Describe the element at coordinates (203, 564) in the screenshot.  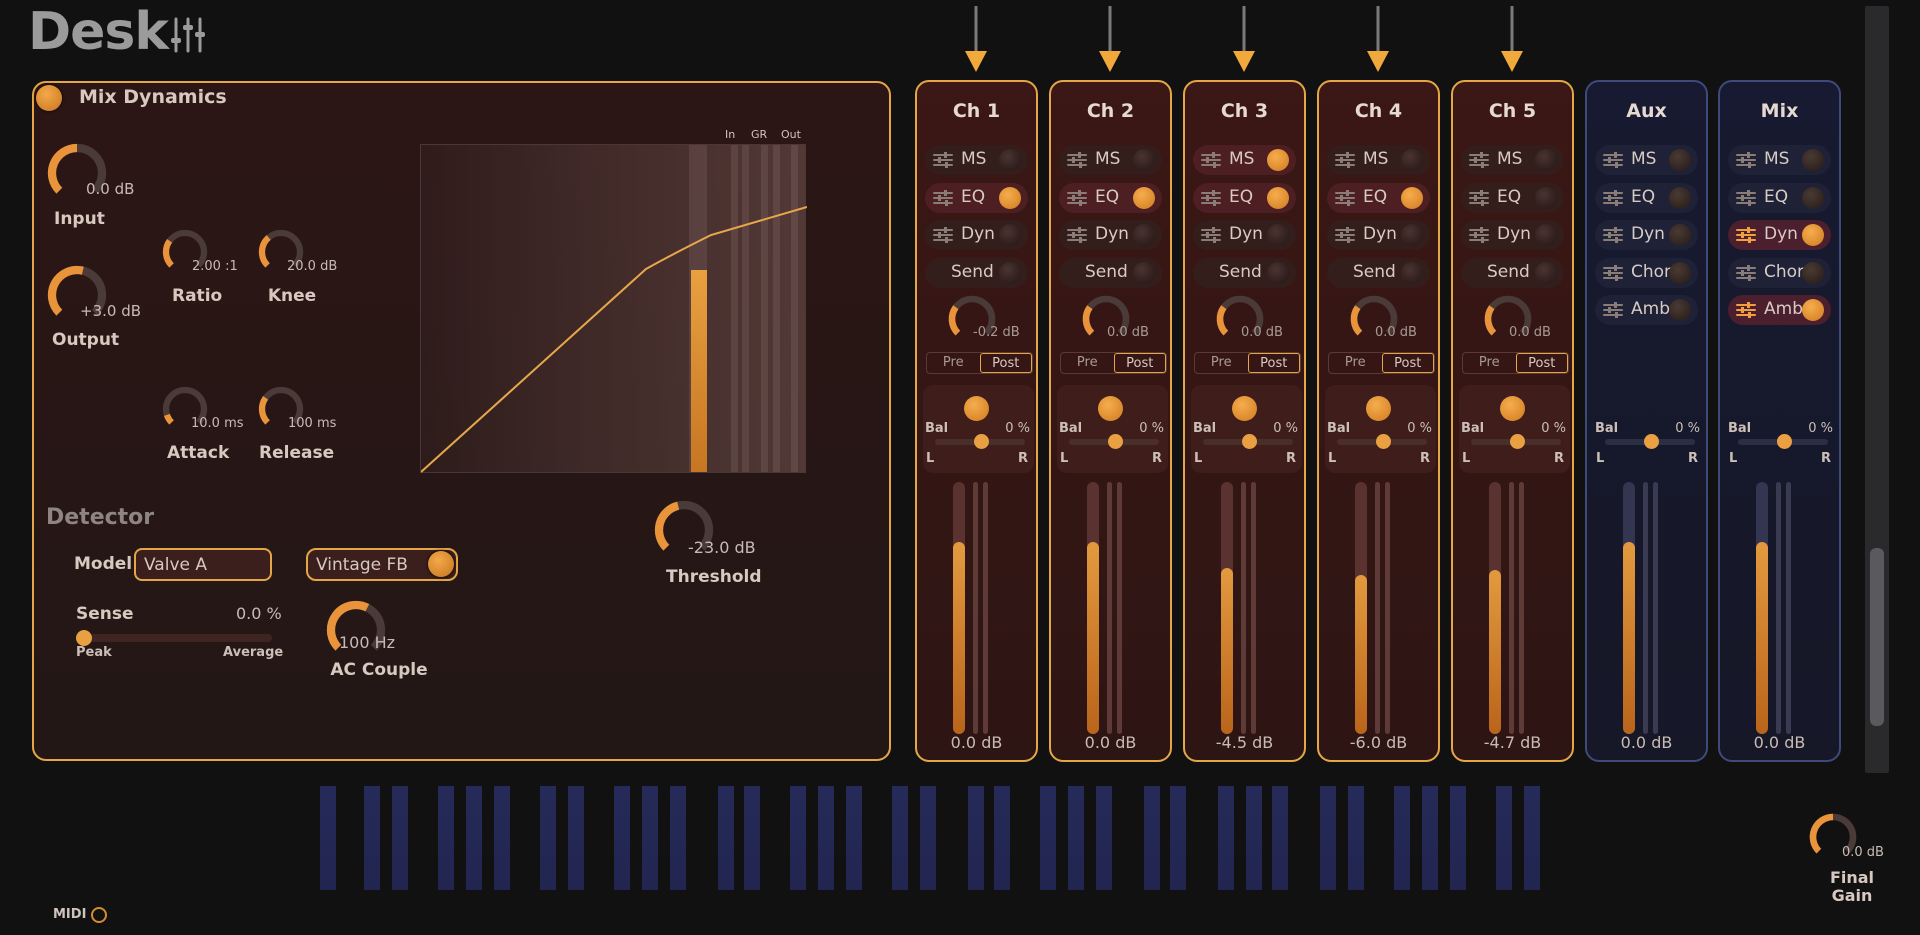
I see `model-select: Valve A` at that location.